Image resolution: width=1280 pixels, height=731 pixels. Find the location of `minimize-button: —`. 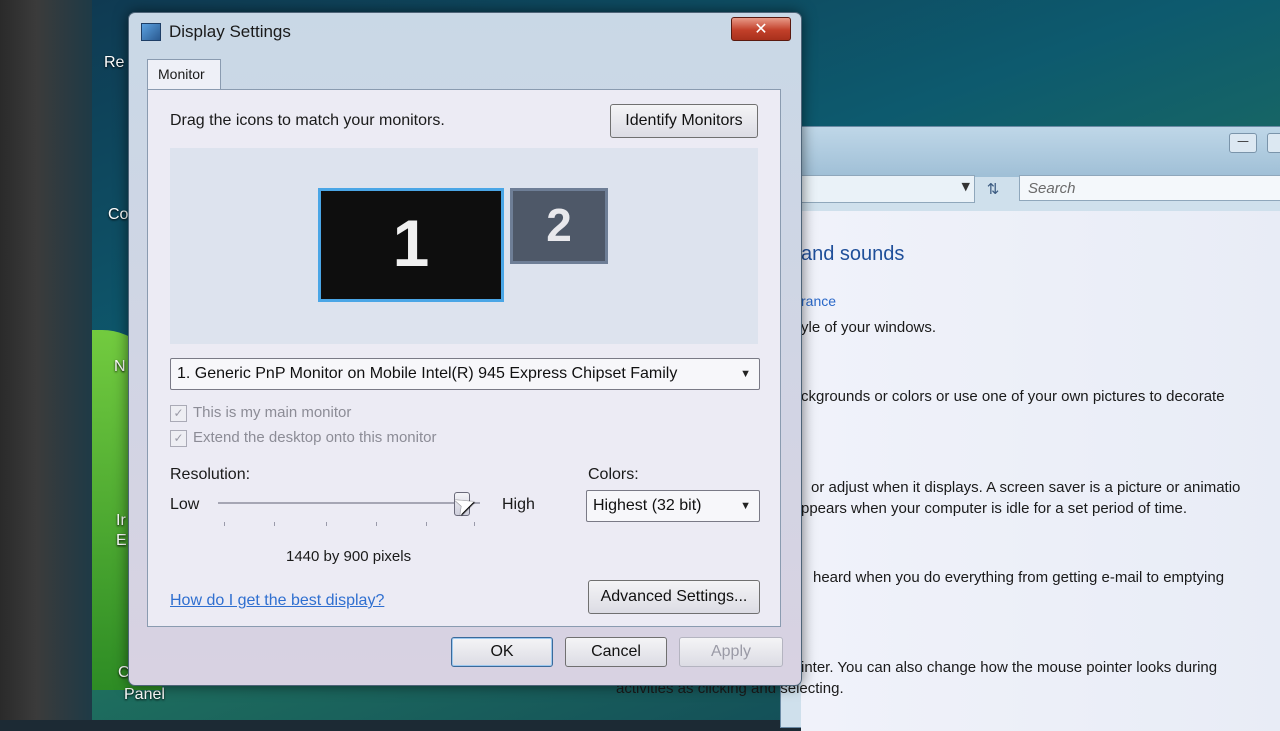

minimize-button: — is located at coordinates (1243, 143).